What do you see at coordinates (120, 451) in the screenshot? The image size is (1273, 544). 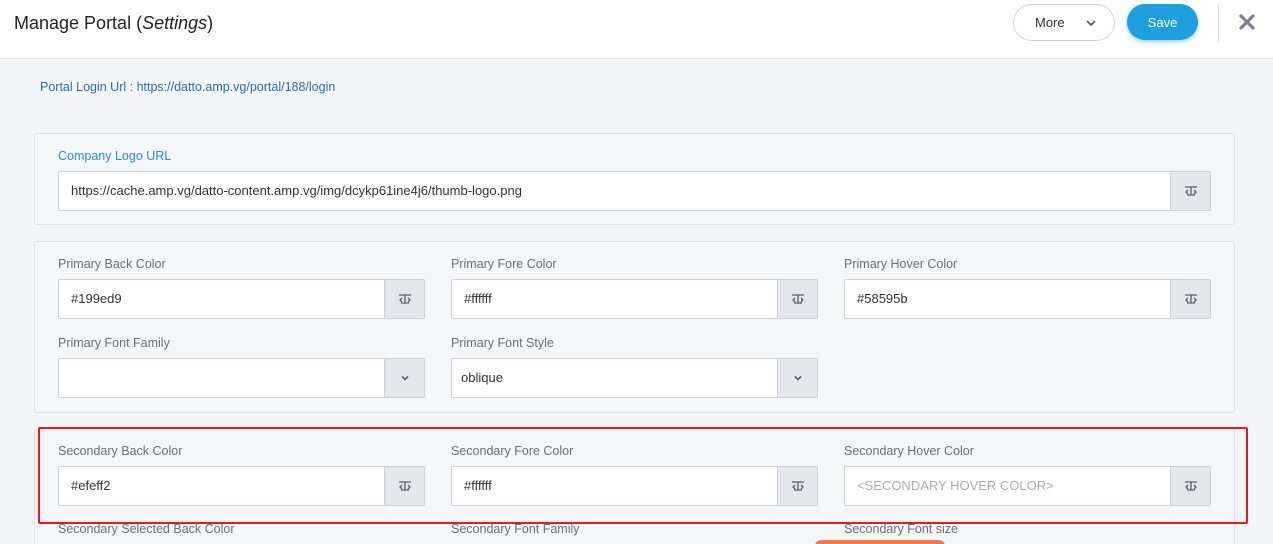 I see `secondary-back-color-label: Secondary Back Color` at bounding box center [120, 451].